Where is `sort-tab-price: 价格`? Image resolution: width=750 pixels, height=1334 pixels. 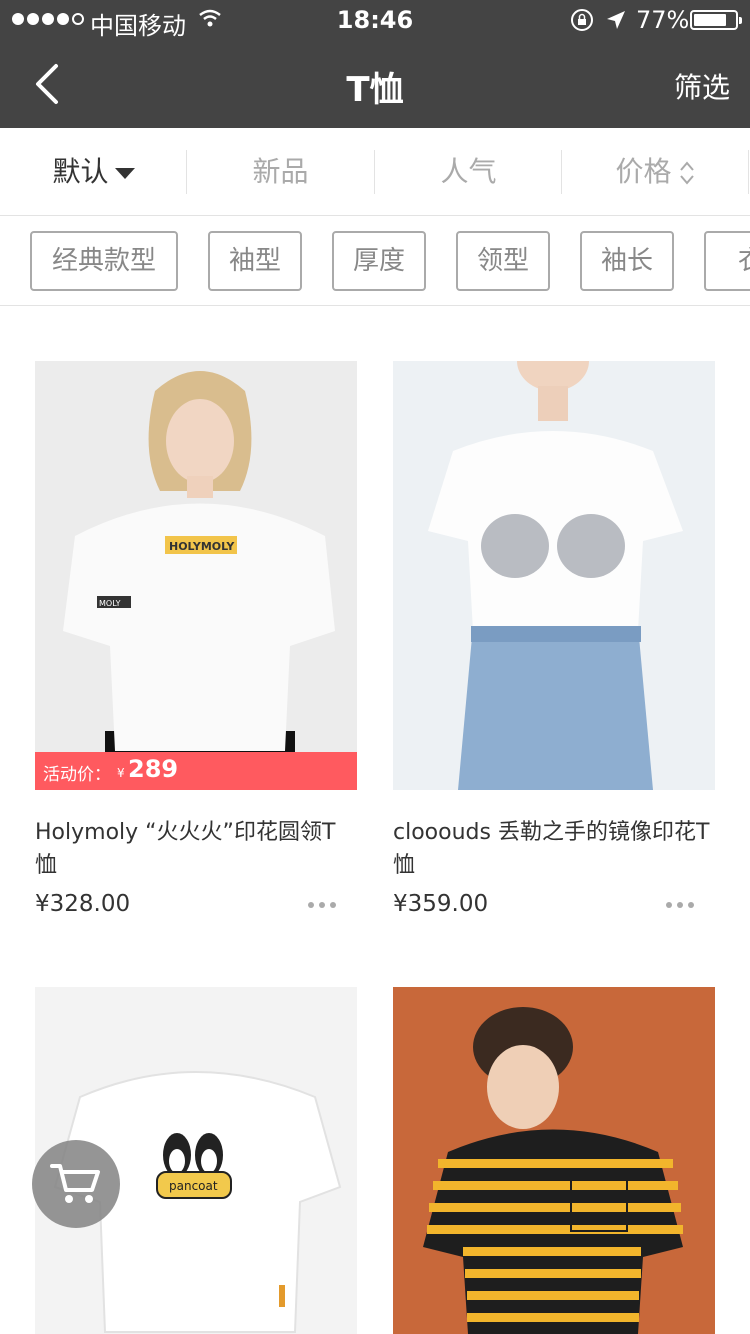
sort-tab-price: 价格 is located at coordinates (655, 172).